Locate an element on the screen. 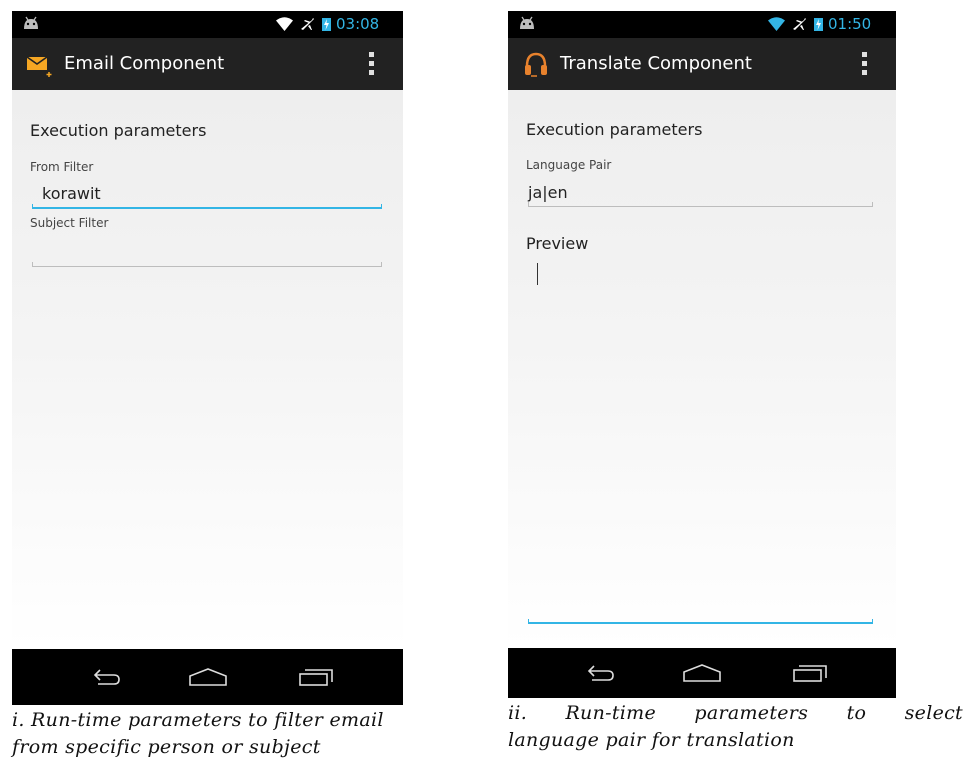 Image resolution: width=974 pixels, height=764 pixels. from-filter-underline is located at coordinates (207, 206).